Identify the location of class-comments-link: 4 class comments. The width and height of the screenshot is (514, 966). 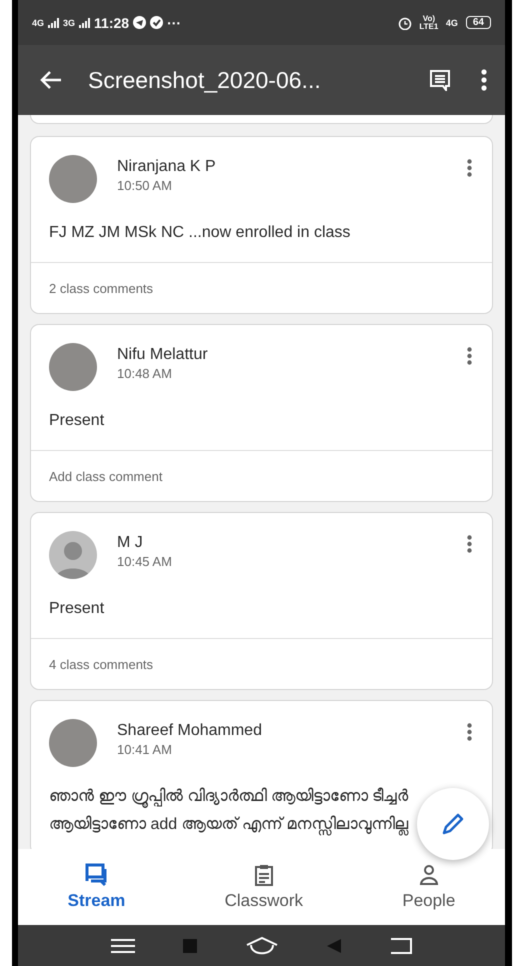
(261, 663).